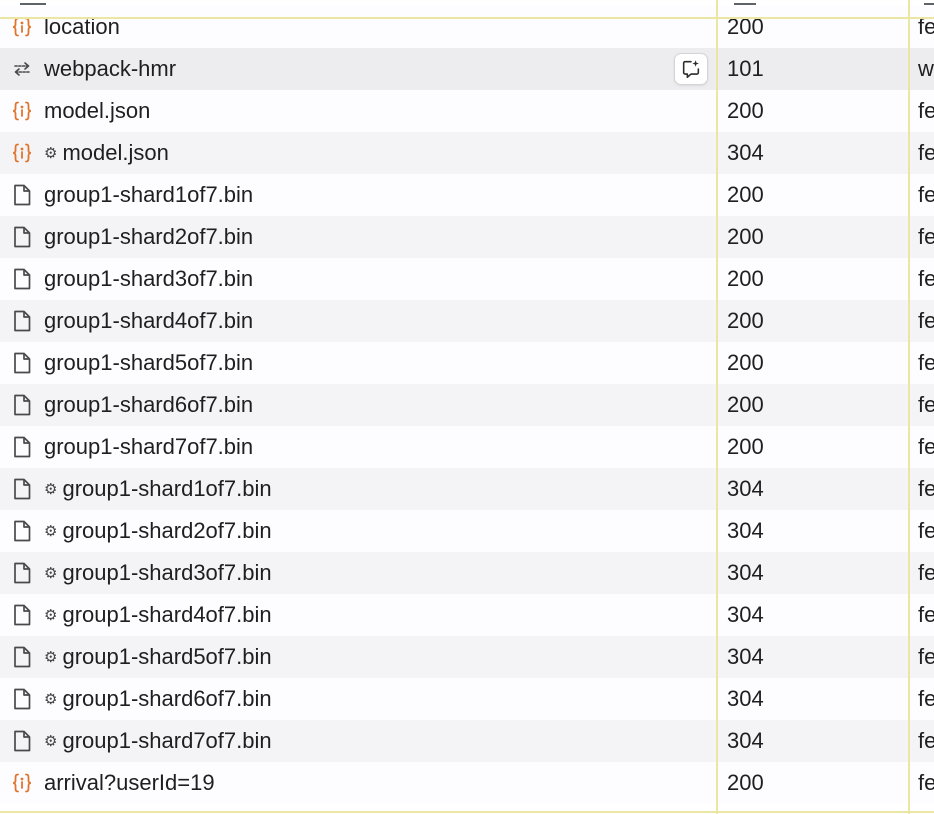 This screenshot has height=814, width=934. I want to click on name-cell: webpack-hmr, so click(358, 69).